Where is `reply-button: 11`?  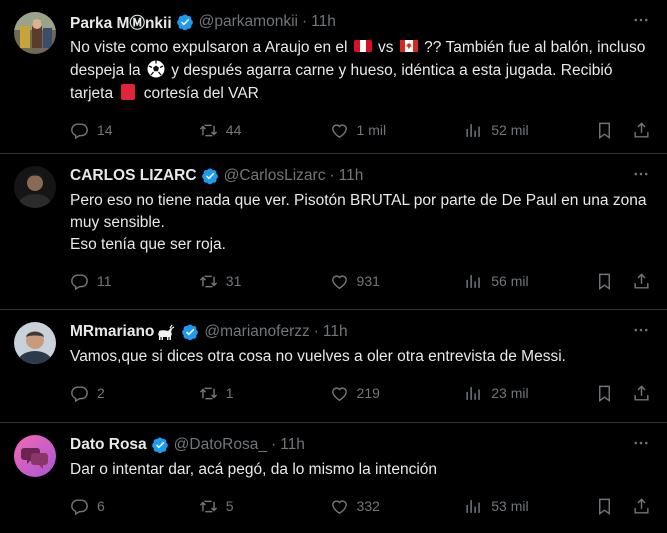 reply-button: 11 is located at coordinates (134, 281).